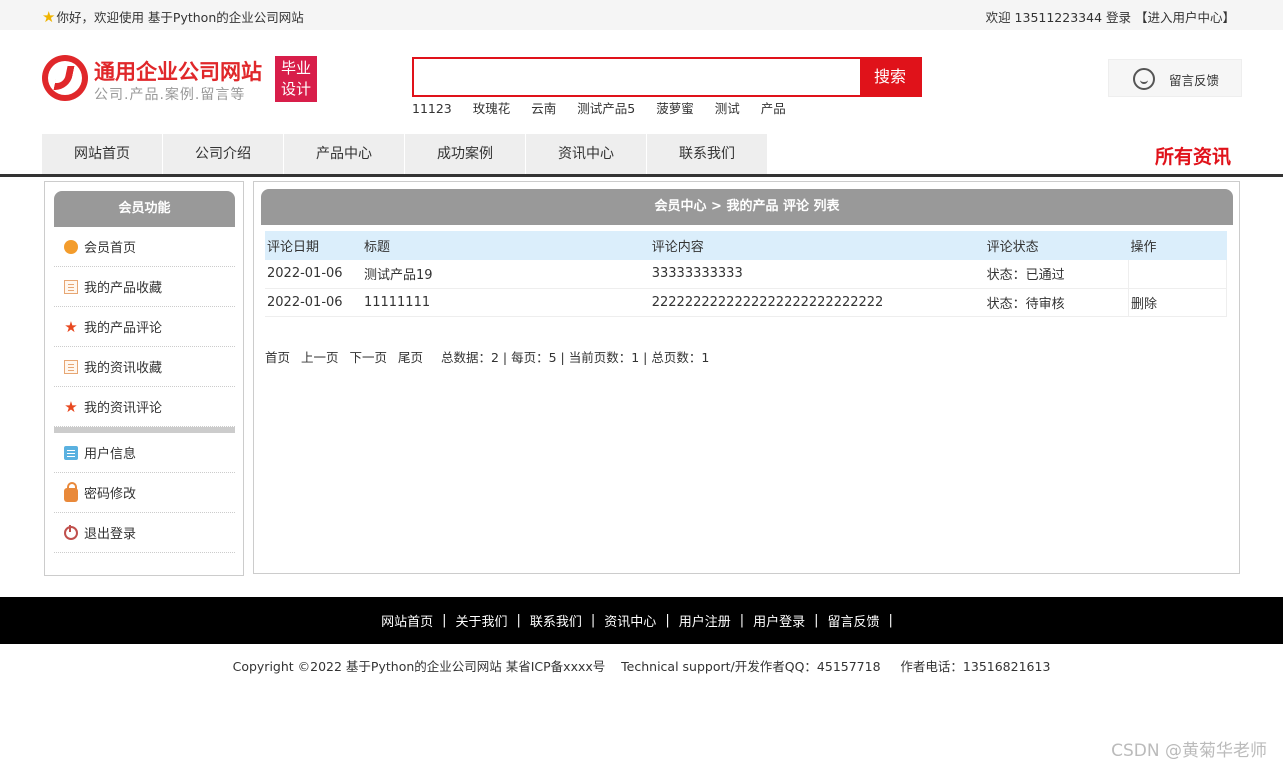 The height and width of the screenshot is (767, 1283). I want to click on user-status: 欢迎 13511223344 登录 【进入用户中心】, so click(1109, 16).